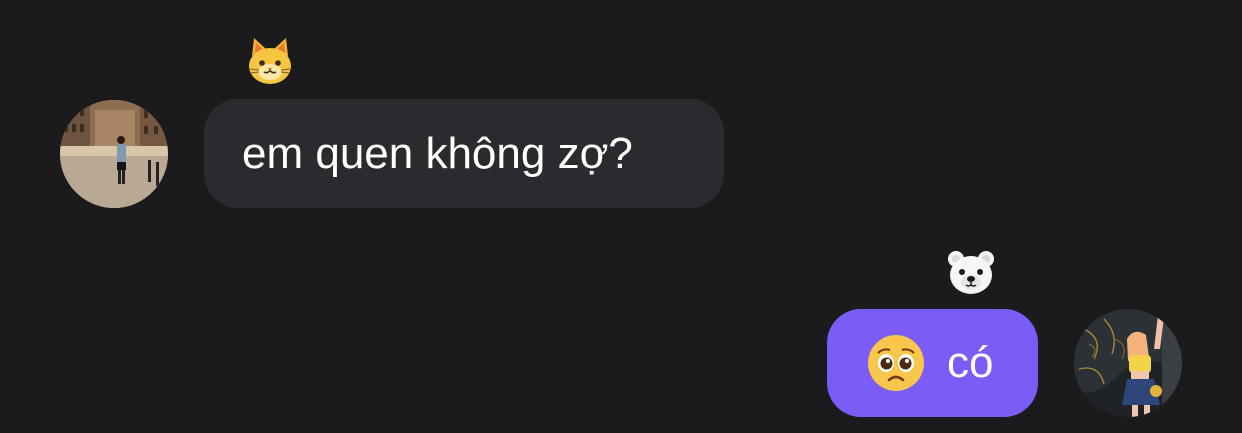 The height and width of the screenshot is (433, 1242). Describe the element at coordinates (896, 363) in the screenshot. I see `pleading-face-icon` at that location.